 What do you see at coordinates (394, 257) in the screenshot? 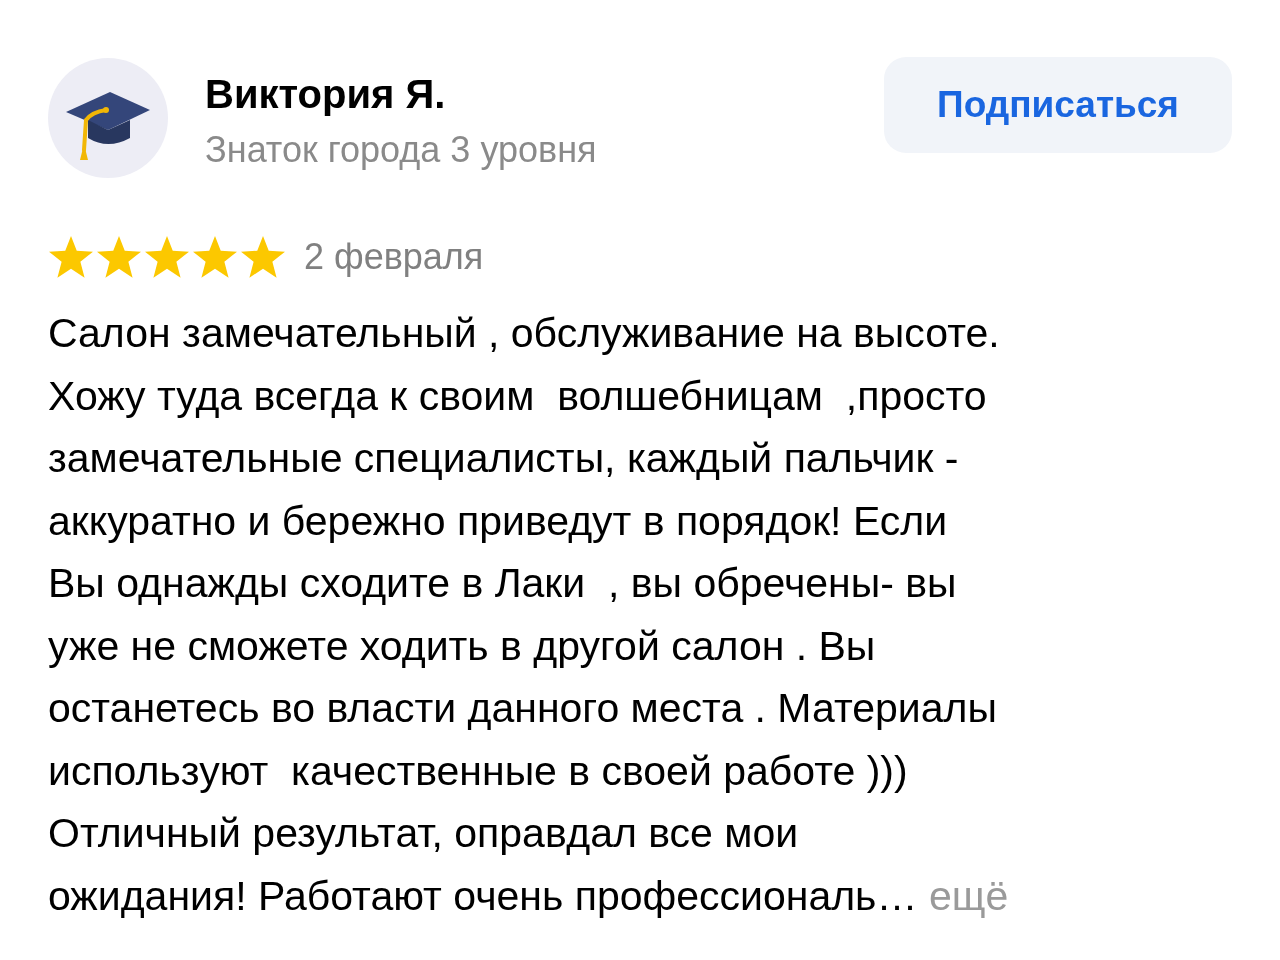
I see `review-date: 2 февраля` at bounding box center [394, 257].